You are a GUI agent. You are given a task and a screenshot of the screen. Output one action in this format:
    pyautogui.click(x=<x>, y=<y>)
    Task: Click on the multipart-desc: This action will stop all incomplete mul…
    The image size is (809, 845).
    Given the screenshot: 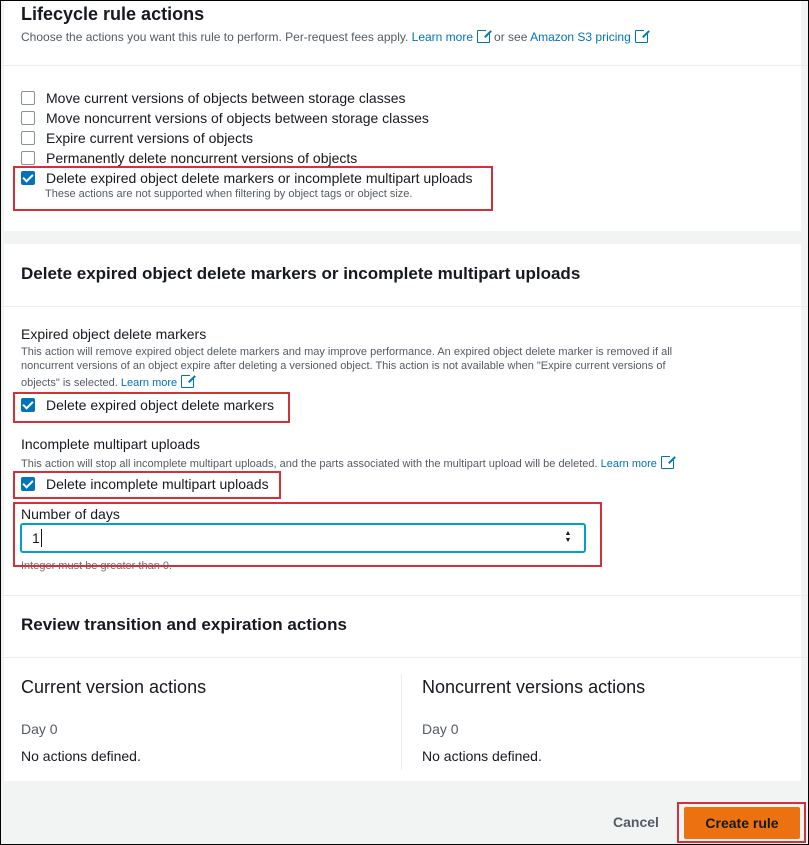 What is the action you would take?
    pyautogui.click(x=349, y=462)
    